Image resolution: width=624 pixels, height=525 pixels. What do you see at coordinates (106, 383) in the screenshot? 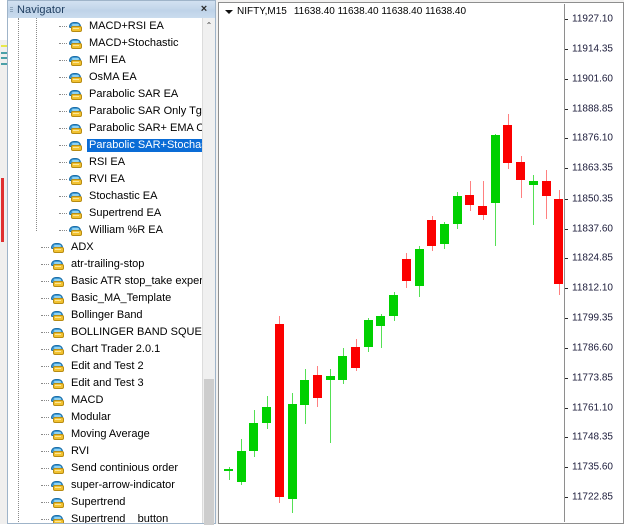
I see `tree-item: Edit and Test 3` at bounding box center [106, 383].